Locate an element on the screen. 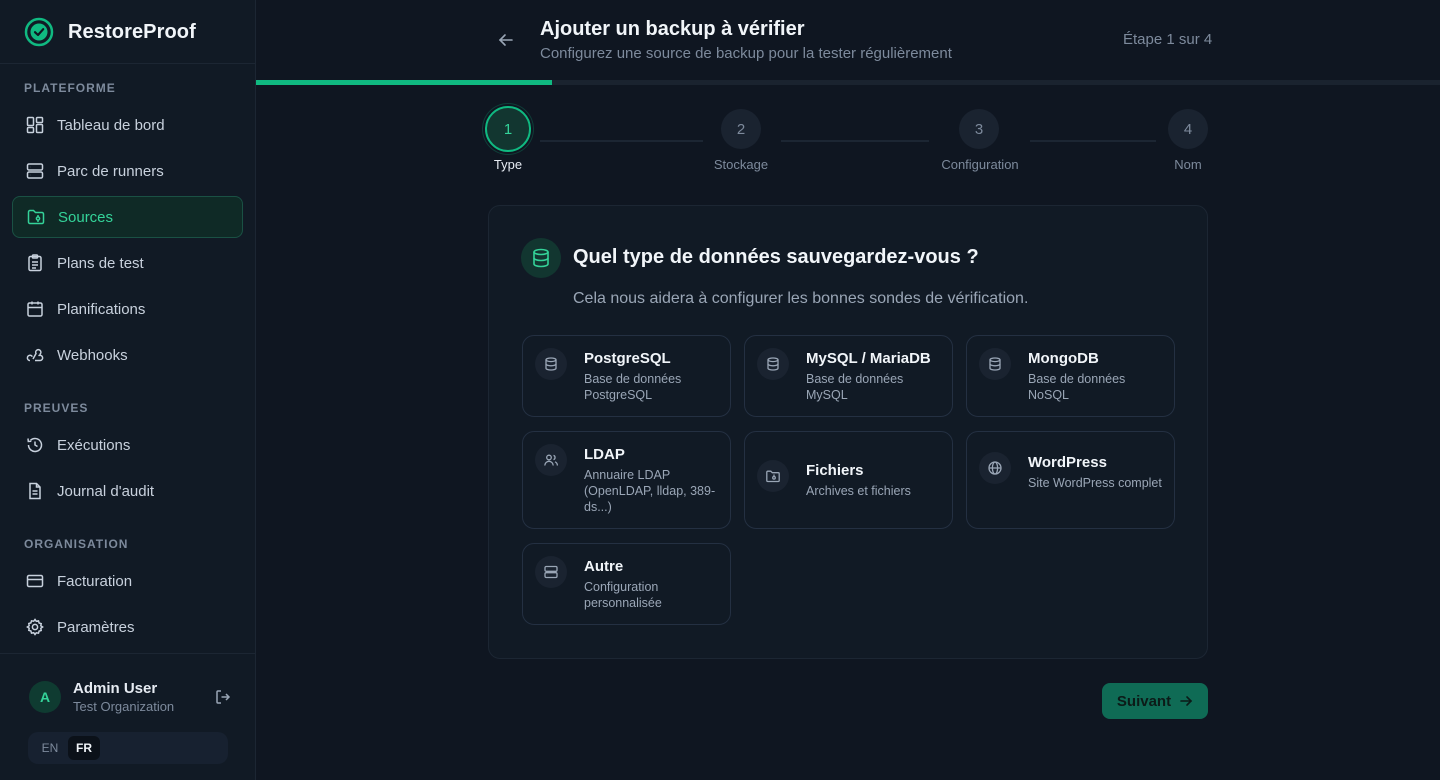 Image resolution: width=1440 pixels, height=780 pixels. app-name: RestoreProof is located at coordinates (132, 31).